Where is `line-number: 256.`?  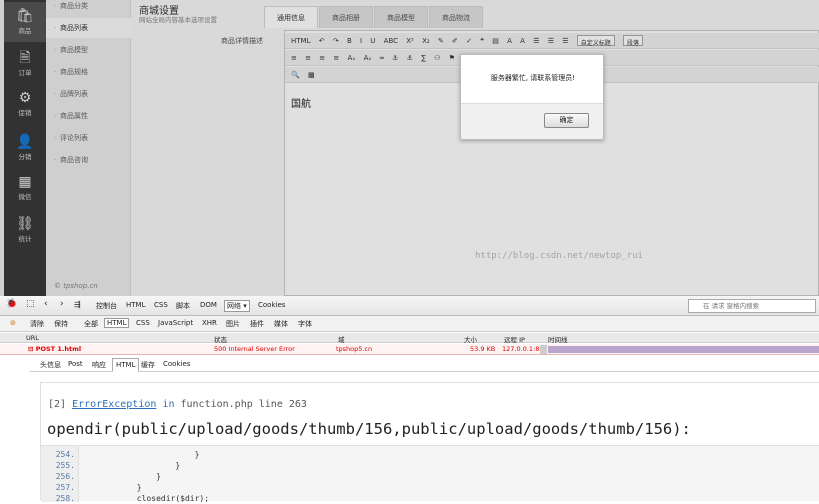
line-number: 256. is located at coordinates (65, 476).